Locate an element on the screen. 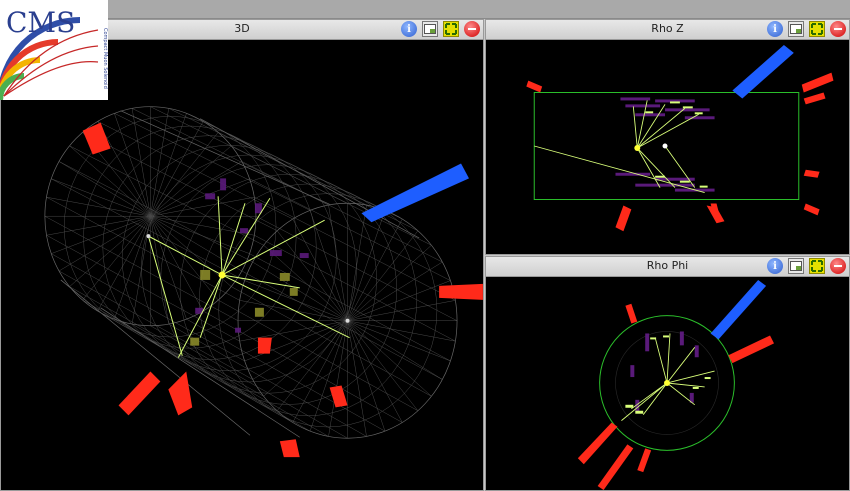  panel-rhophi-titlebar: Rho Phi i is located at coordinates (667, 267).